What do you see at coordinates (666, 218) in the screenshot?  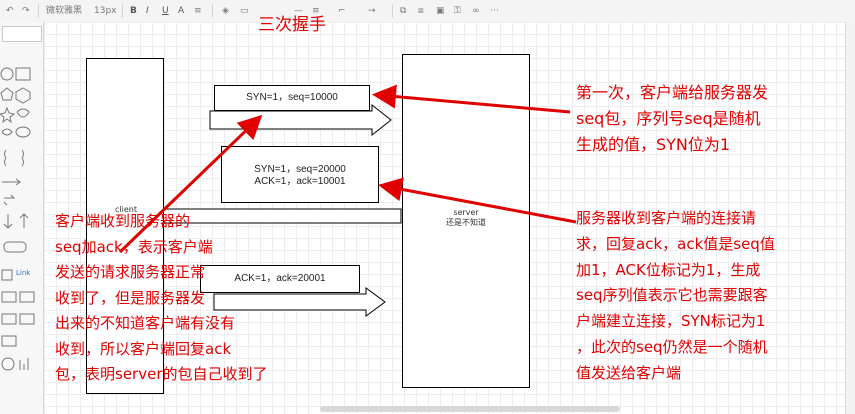 I see `note-line: 服务器收到客户端的连接请` at bounding box center [666, 218].